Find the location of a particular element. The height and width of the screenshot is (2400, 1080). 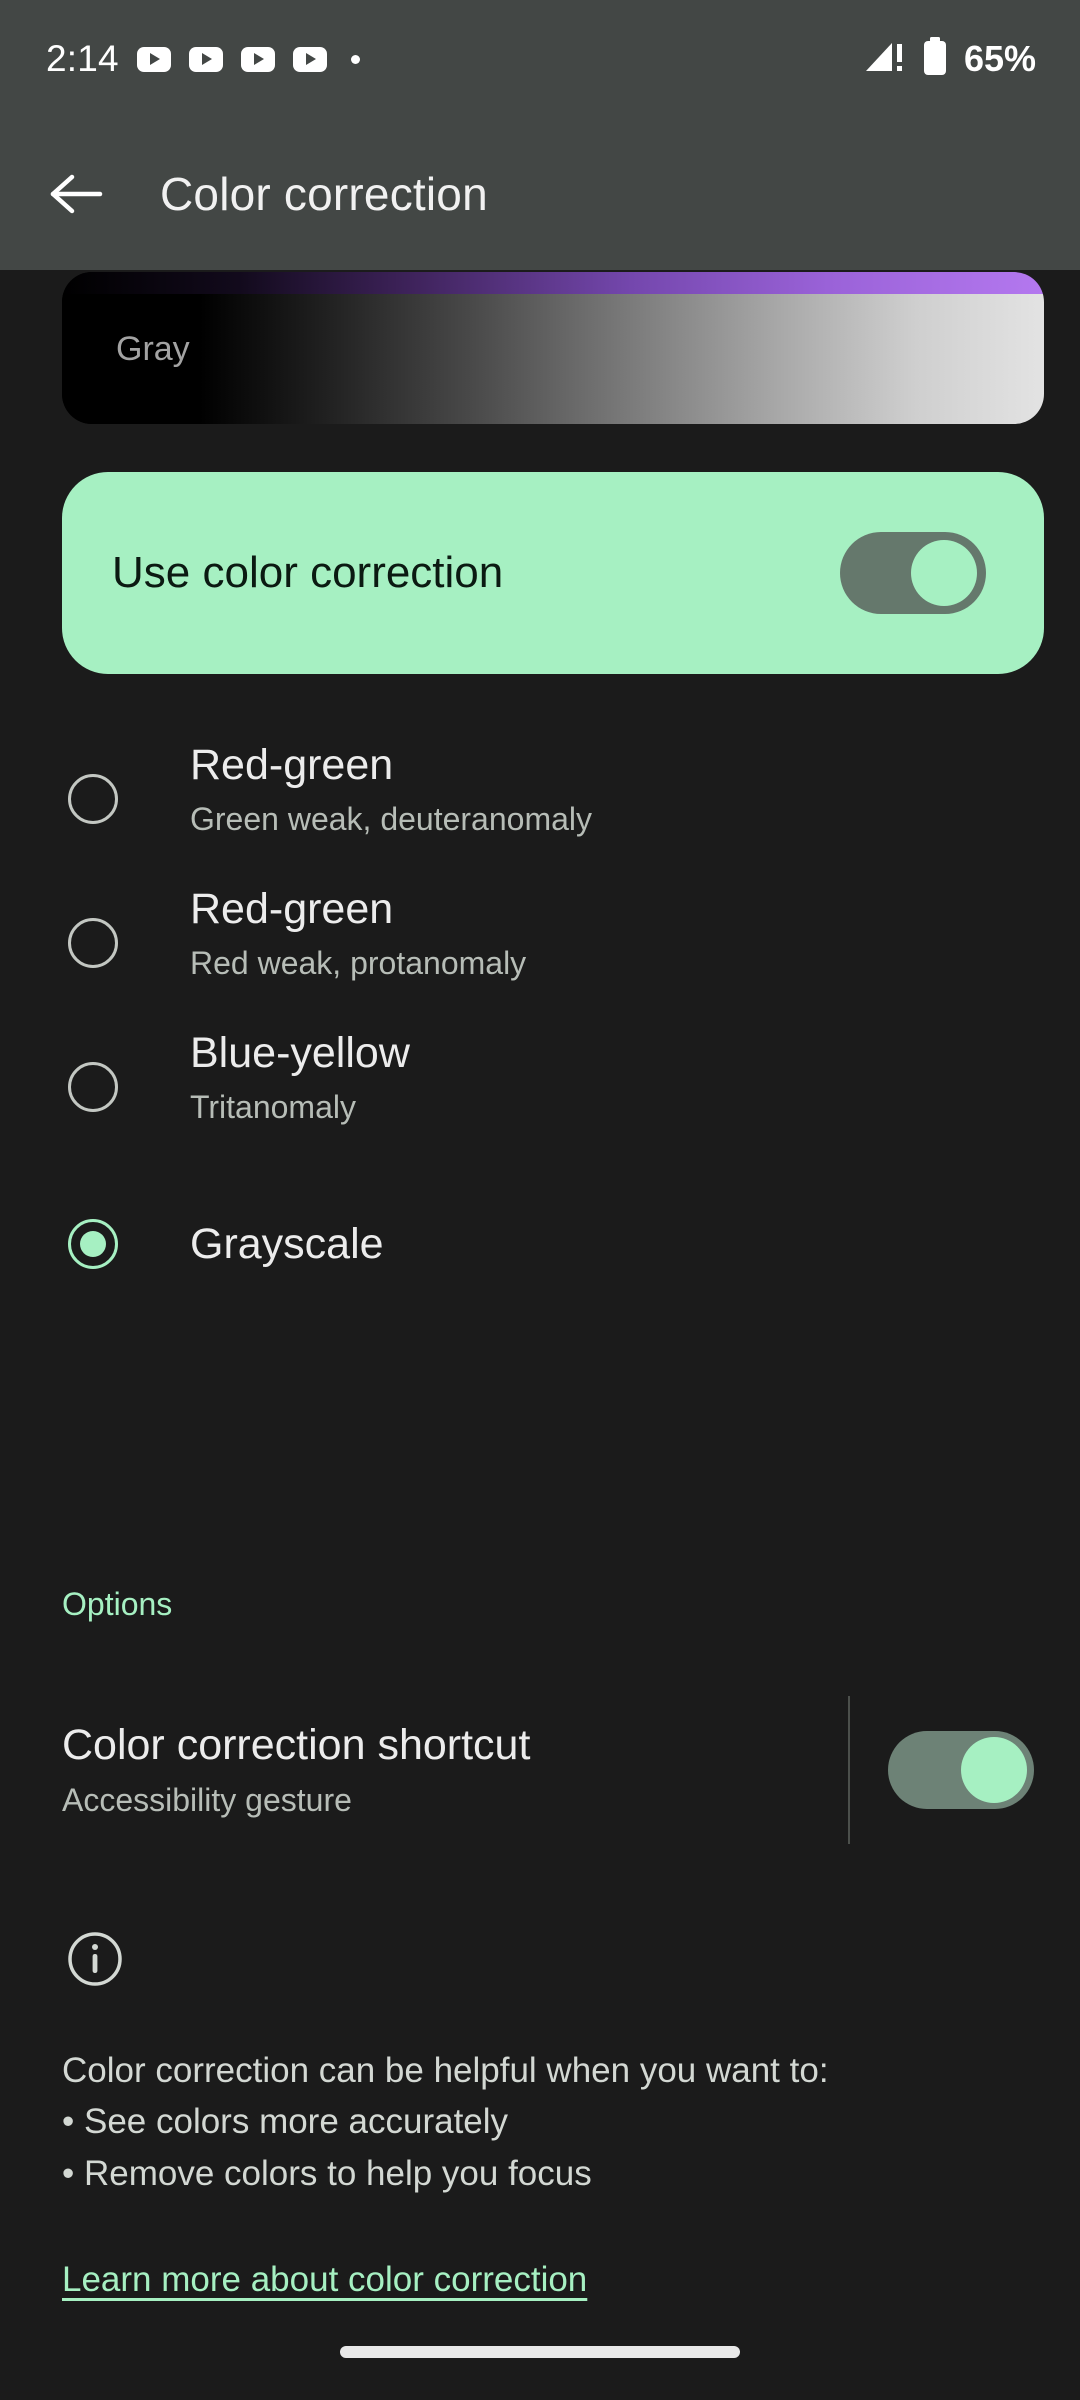

status-bar-left: 2:14 is located at coordinates (203, 59).